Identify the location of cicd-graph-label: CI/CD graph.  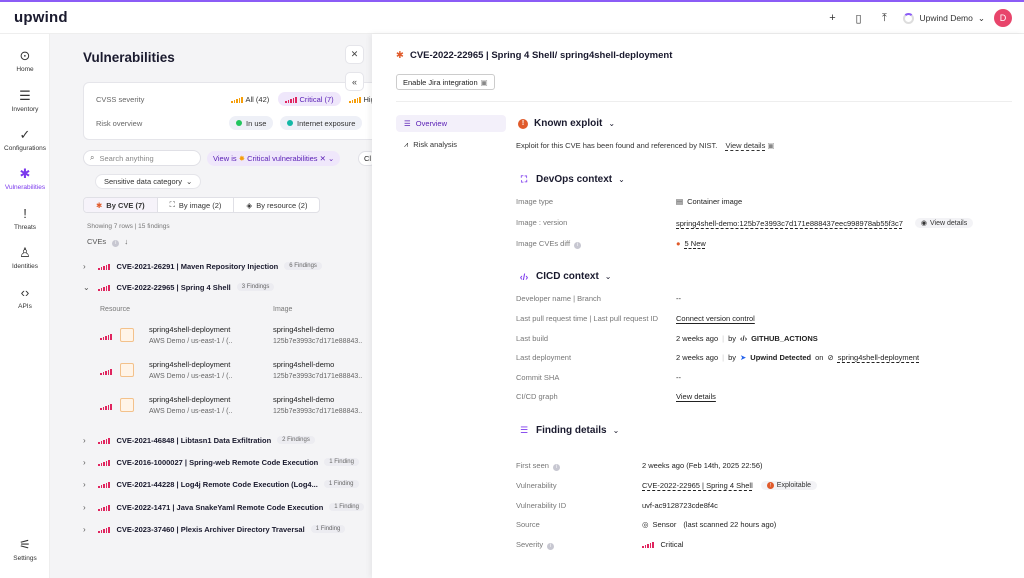
(537, 396).